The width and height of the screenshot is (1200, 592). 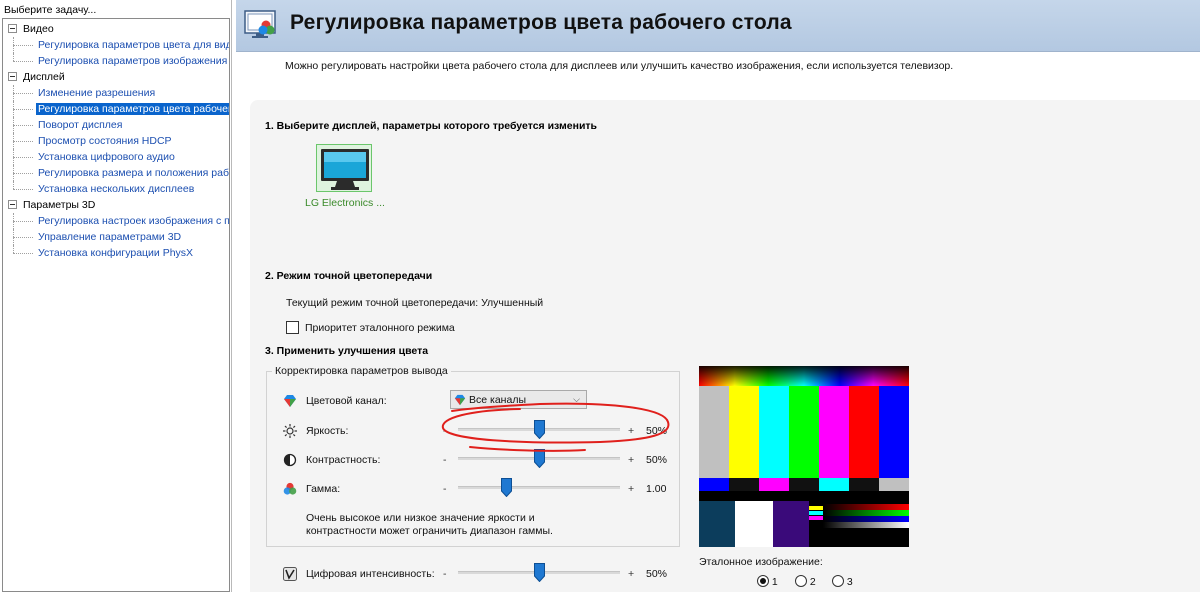 I want to click on tree-item-label: Установка нескольких дисплеев, so click(x=116, y=189).